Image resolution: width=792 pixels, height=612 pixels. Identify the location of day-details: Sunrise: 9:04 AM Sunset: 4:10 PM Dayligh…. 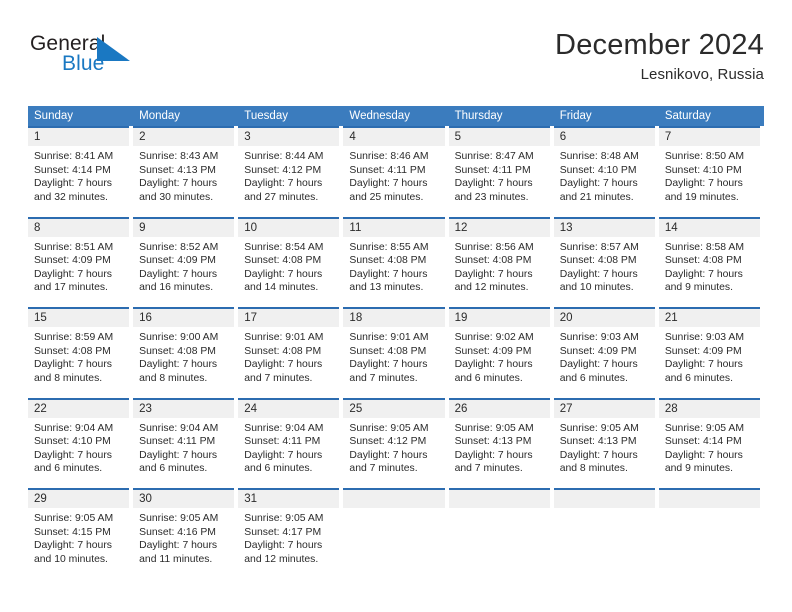
(78, 447).